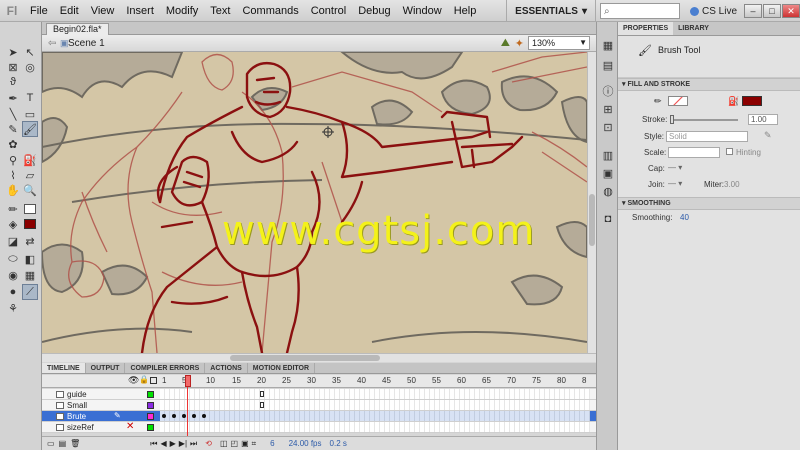 The image size is (800, 450). I want to click on outline-icon, so click(153, 380).